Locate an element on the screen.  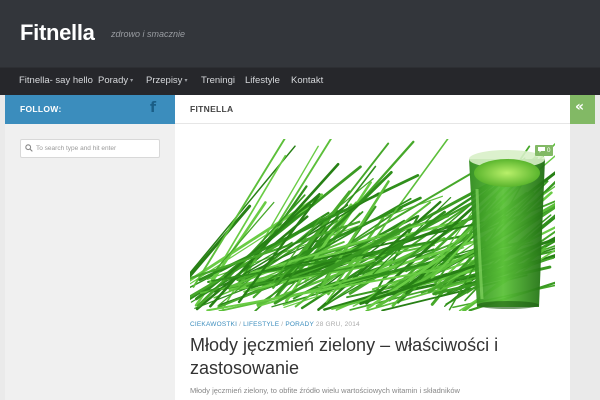
nav-item-kontakt: Kontakt is located at coordinates (307, 80).